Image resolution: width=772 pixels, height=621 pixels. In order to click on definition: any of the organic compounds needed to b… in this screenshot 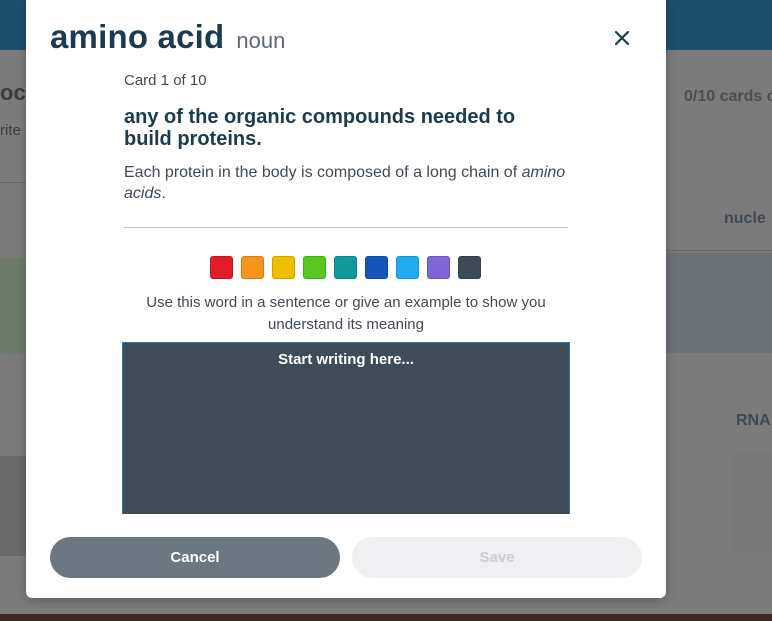, I will do `click(320, 128)`.